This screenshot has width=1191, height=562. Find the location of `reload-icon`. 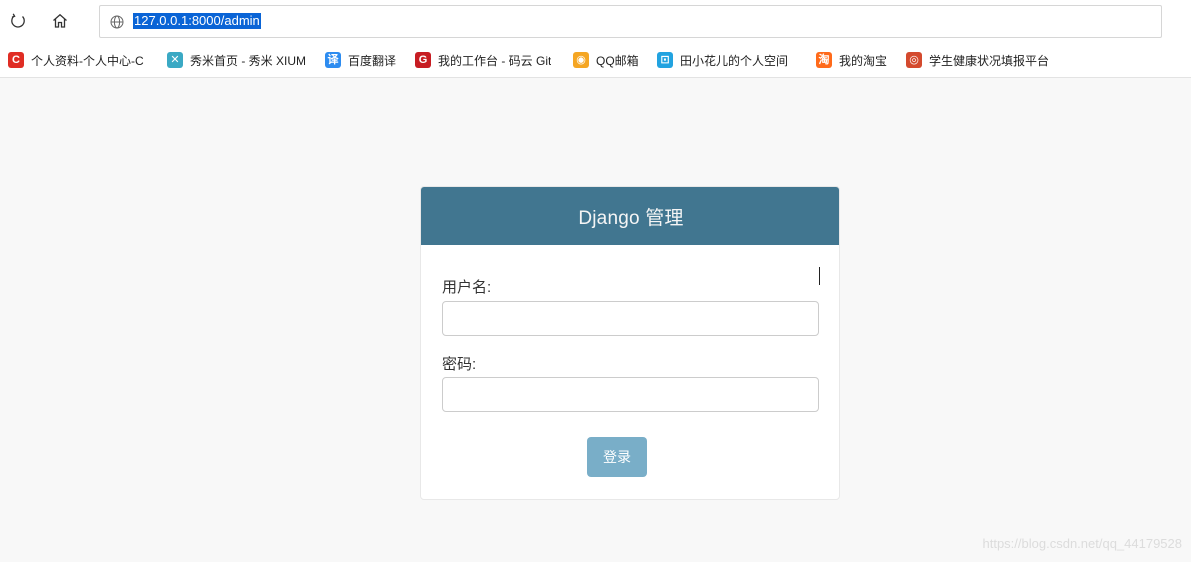

reload-icon is located at coordinates (18, 20).